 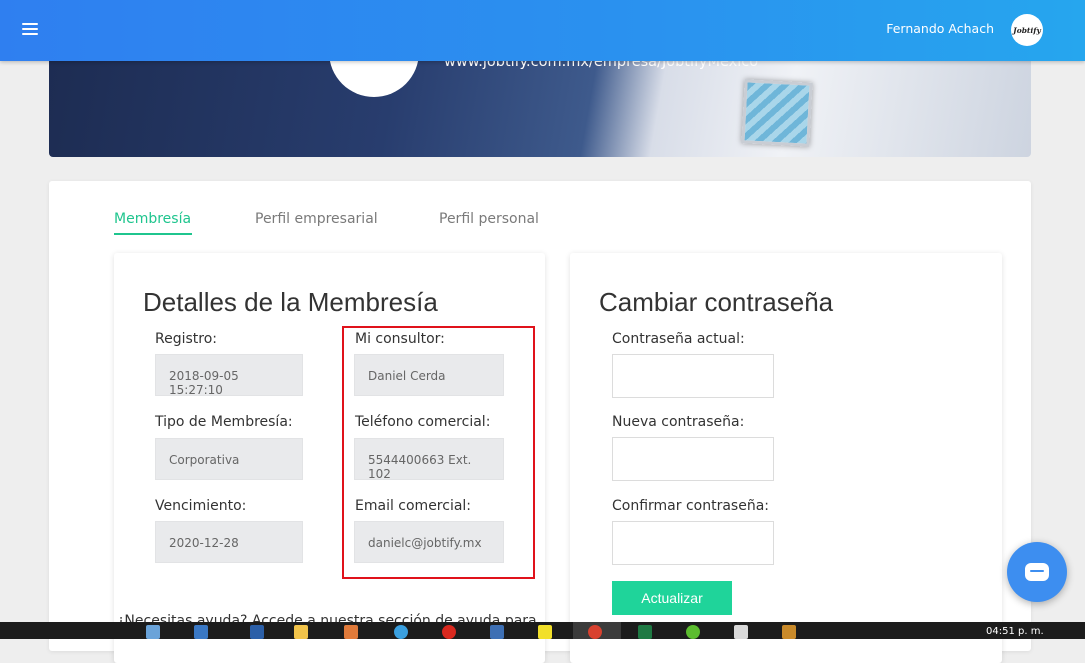 What do you see at coordinates (777, 113) in the screenshot?
I see `banner-cufflink-image` at bounding box center [777, 113].